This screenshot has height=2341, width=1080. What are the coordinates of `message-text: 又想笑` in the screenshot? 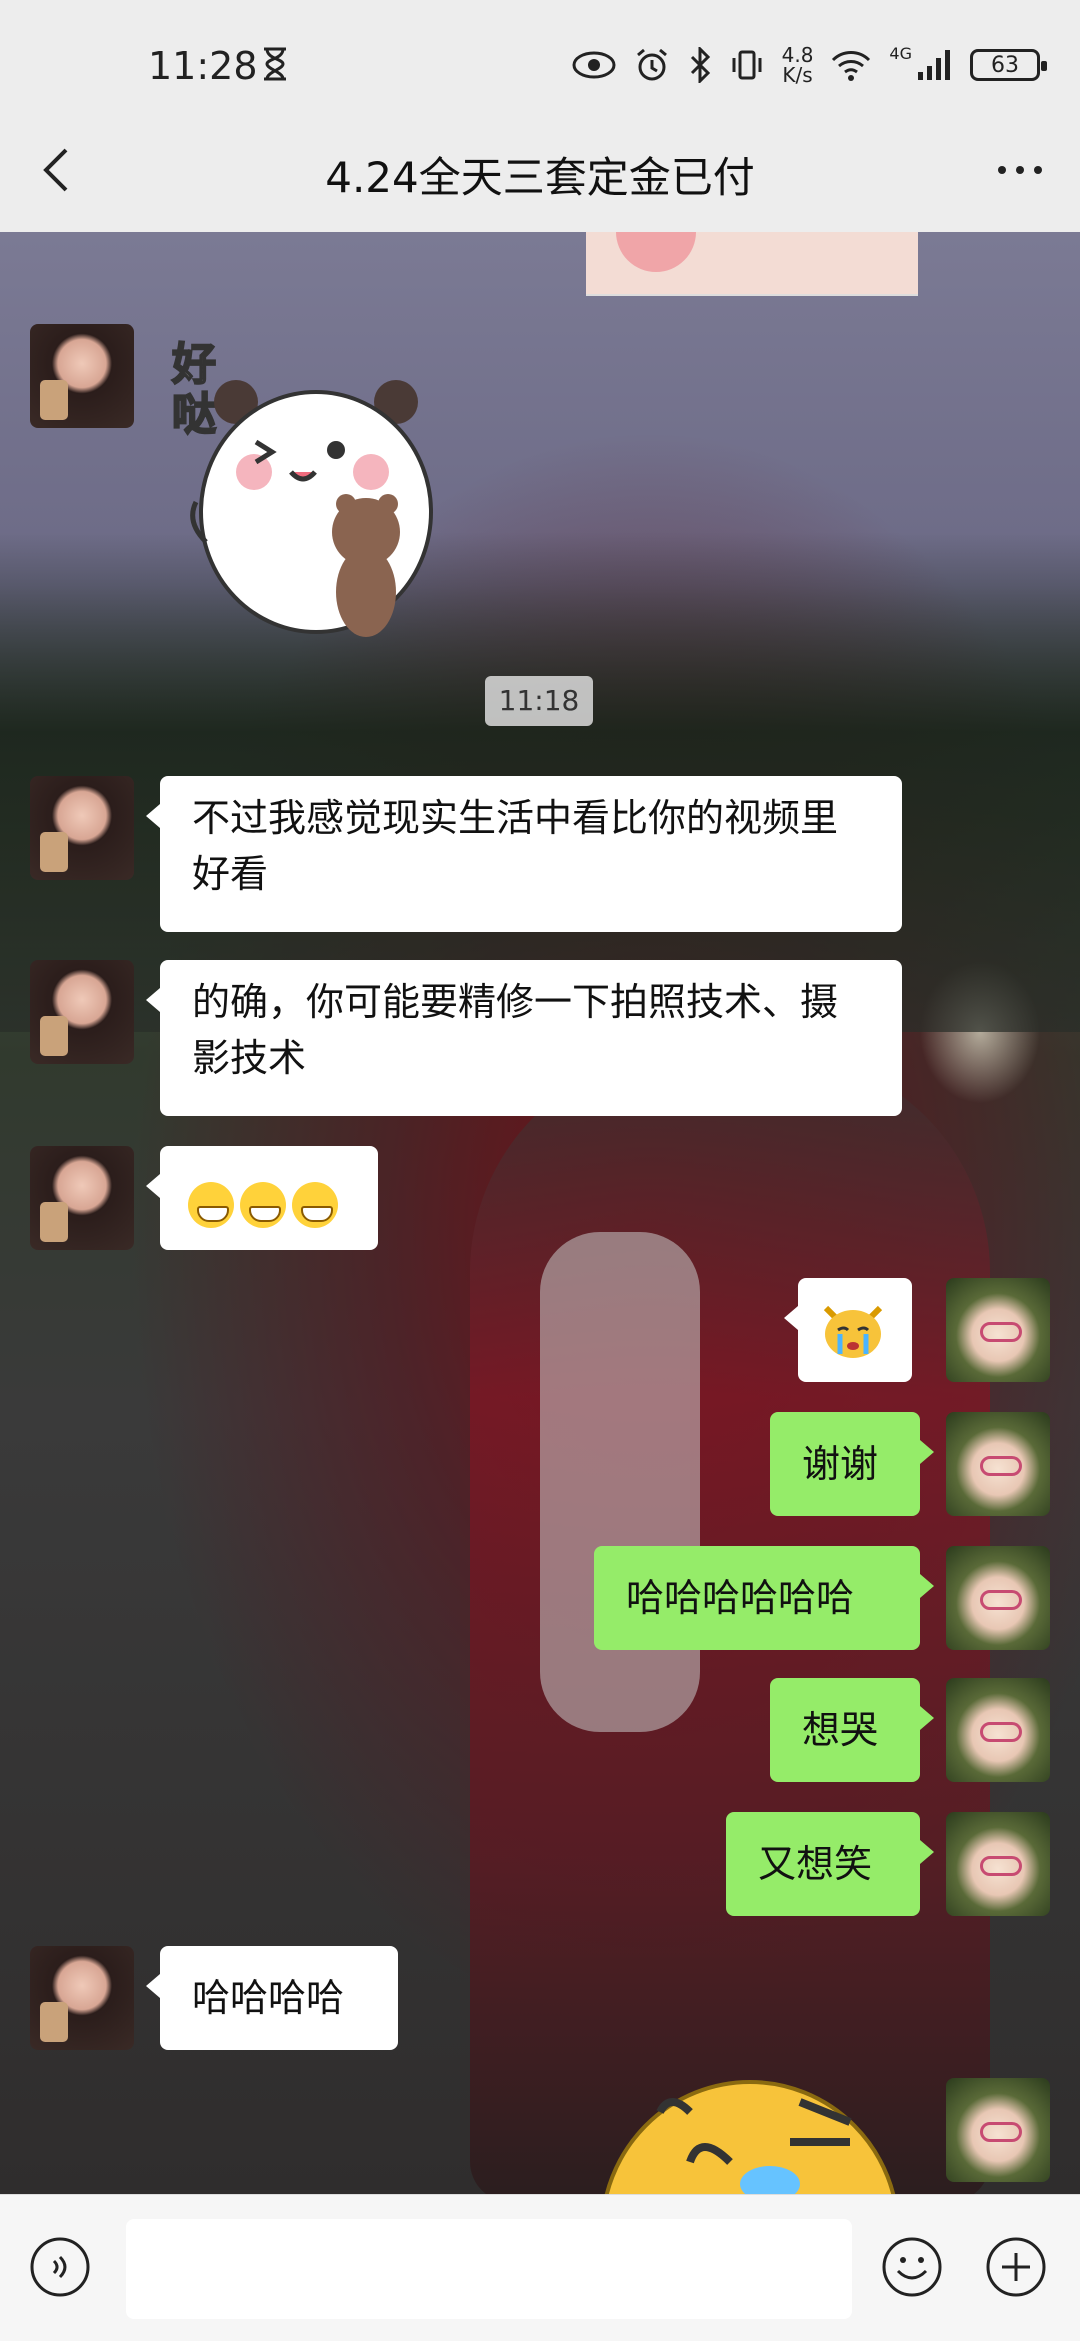 It's located at (815, 1864).